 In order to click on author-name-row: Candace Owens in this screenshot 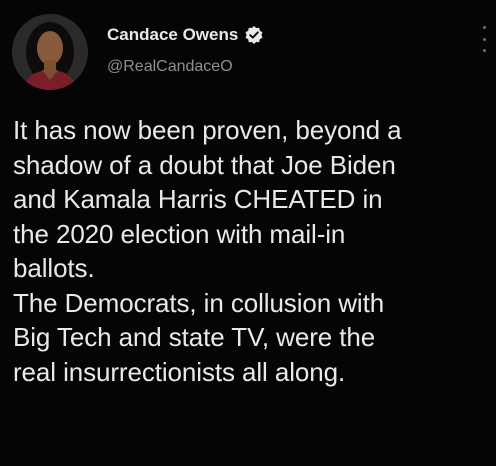, I will do `click(185, 35)`.